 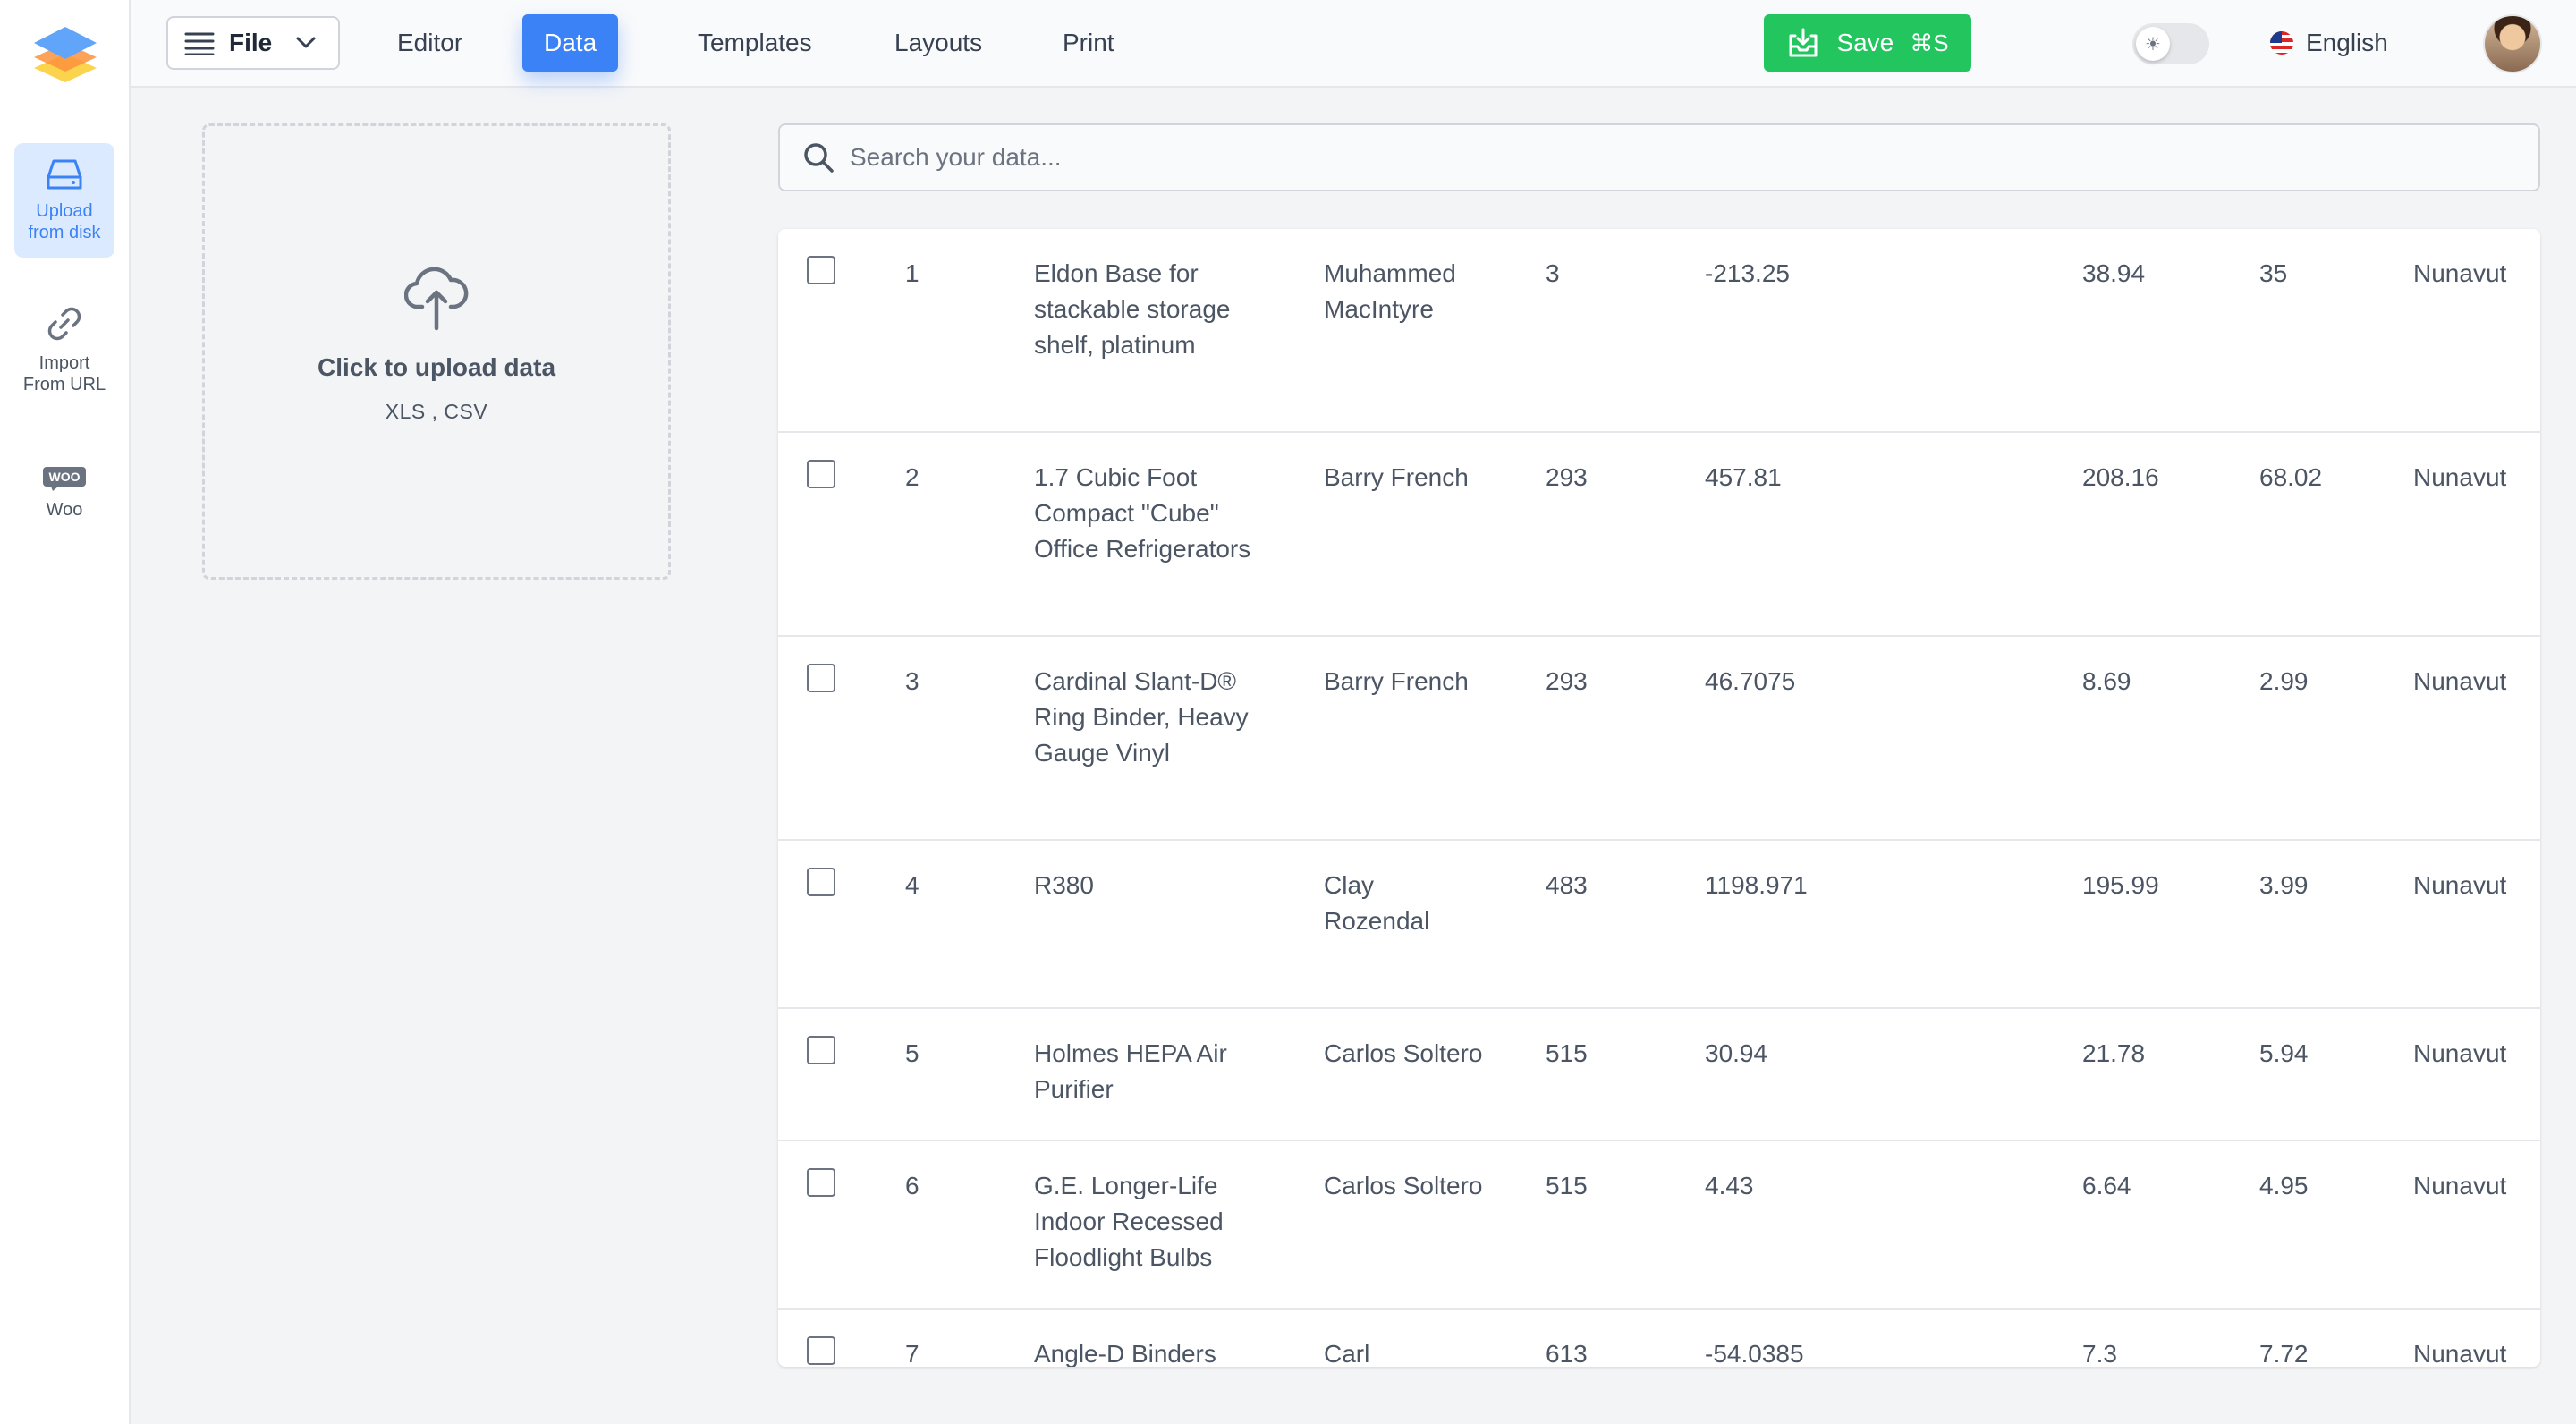 What do you see at coordinates (938, 43) in the screenshot?
I see `tab-layouts: Layouts` at bounding box center [938, 43].